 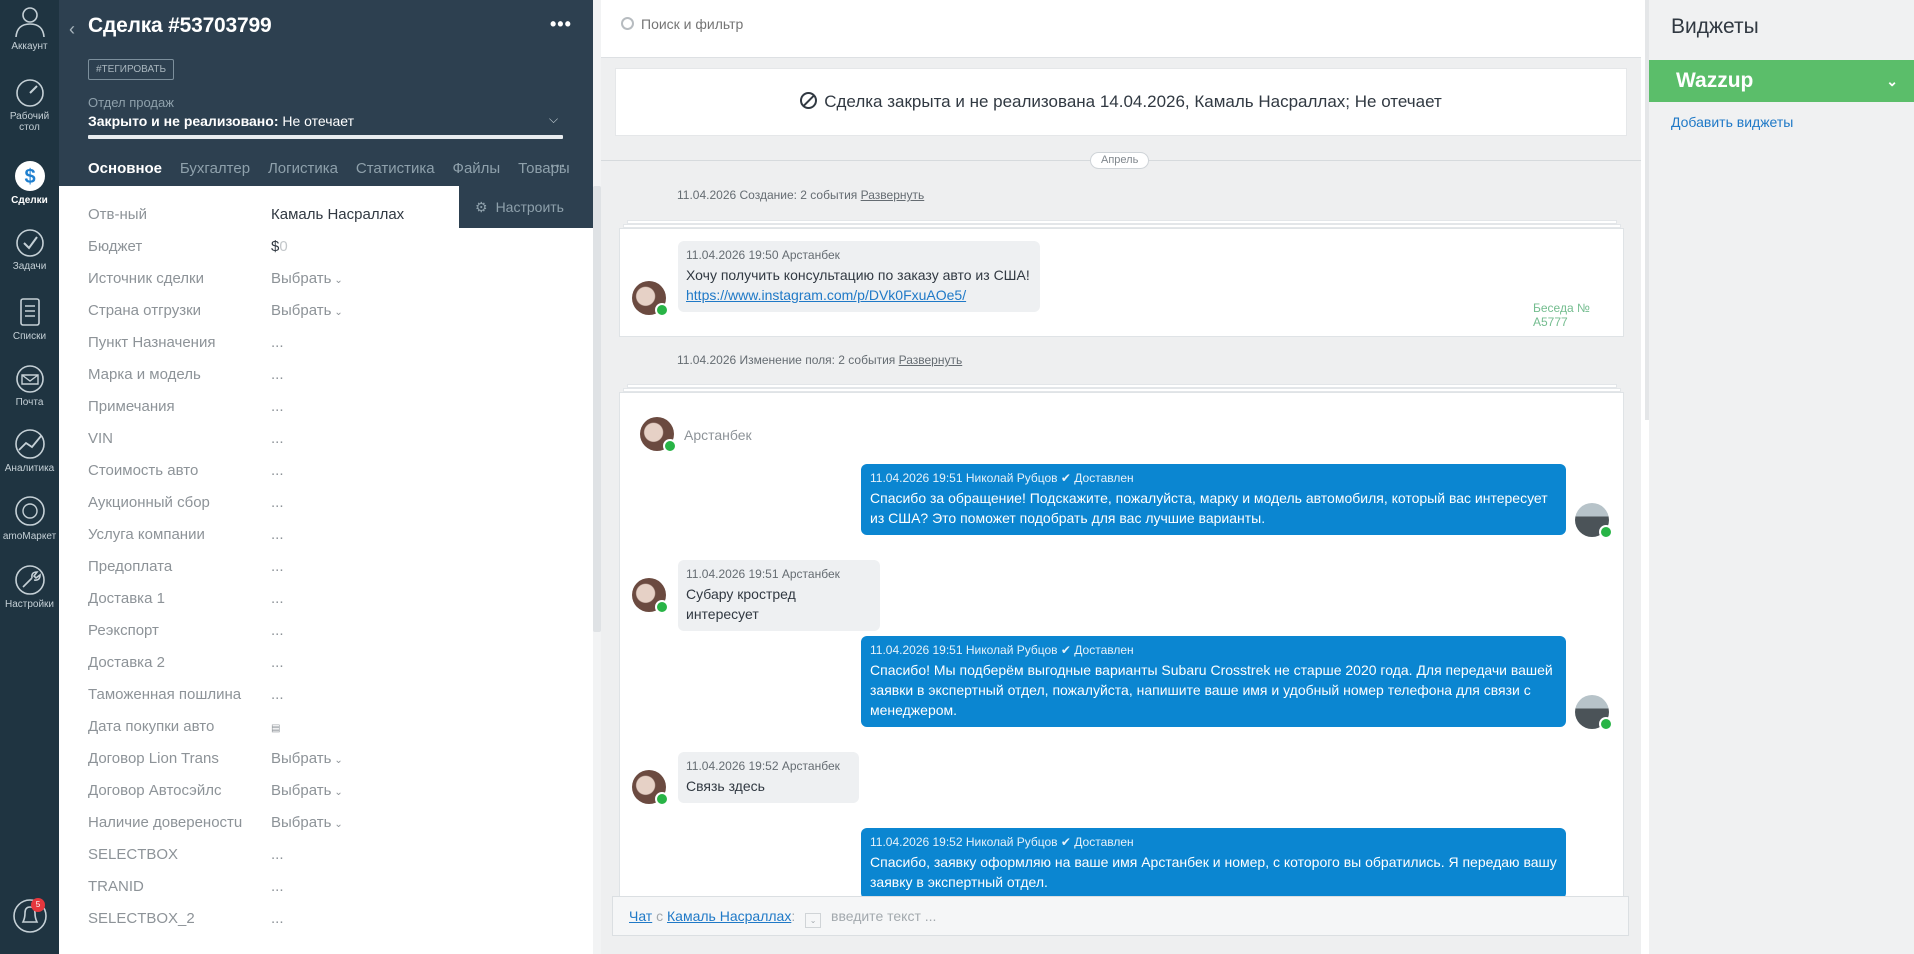 What do you see at coordinates (72, 29) in the screenshot?
I see `back-arrow-icon: ‹` at bounding box center [72, 29].